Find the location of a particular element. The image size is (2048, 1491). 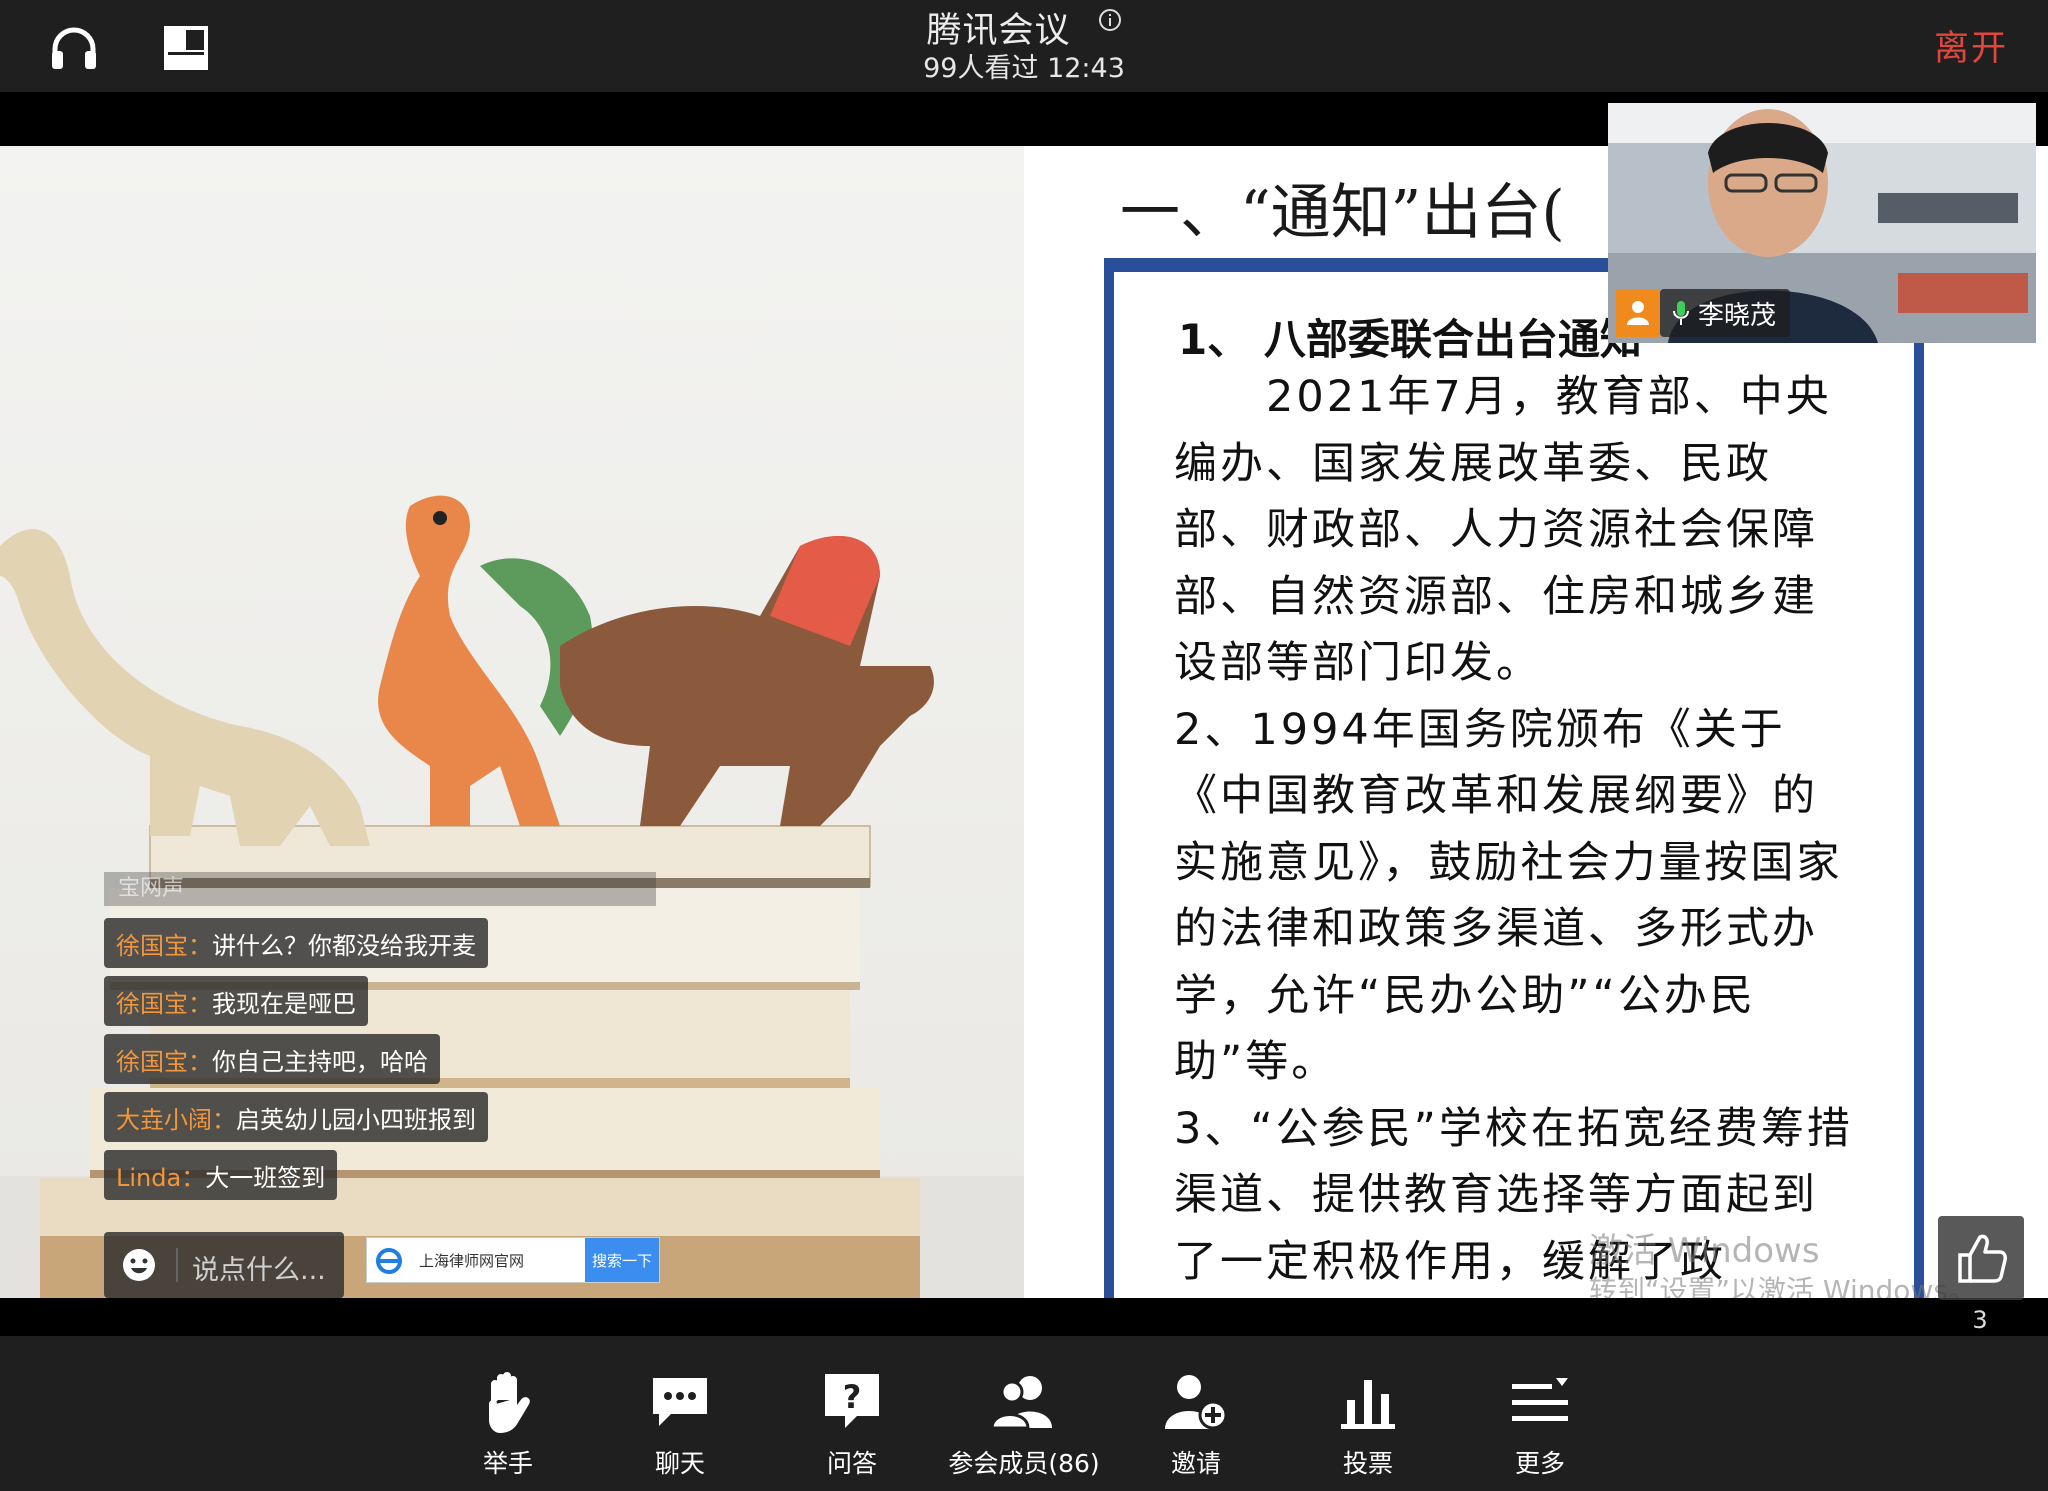

invite-button: 邀请 is located at coordinates (1196, 1413).